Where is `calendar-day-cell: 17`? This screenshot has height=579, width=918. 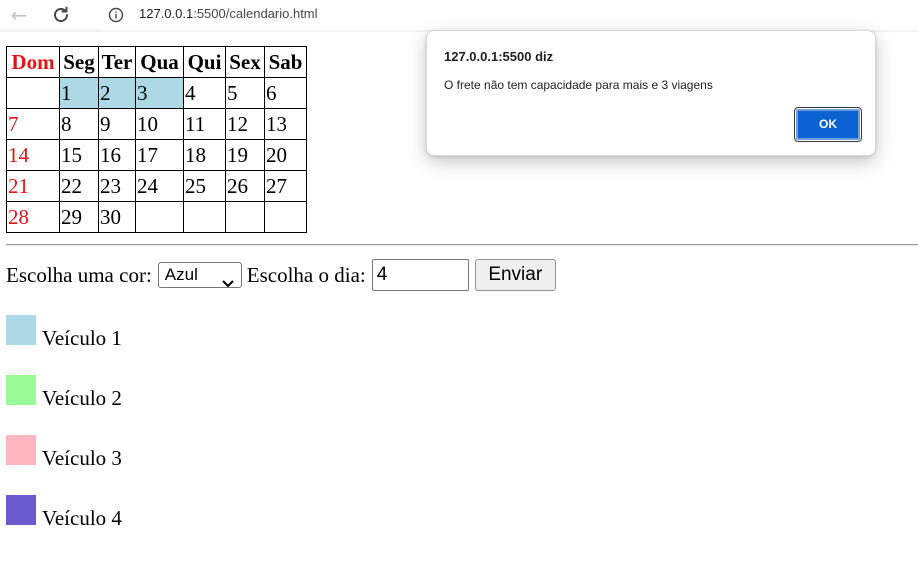 calendar-day-cell: 17 is located at coordinates (159, 155).